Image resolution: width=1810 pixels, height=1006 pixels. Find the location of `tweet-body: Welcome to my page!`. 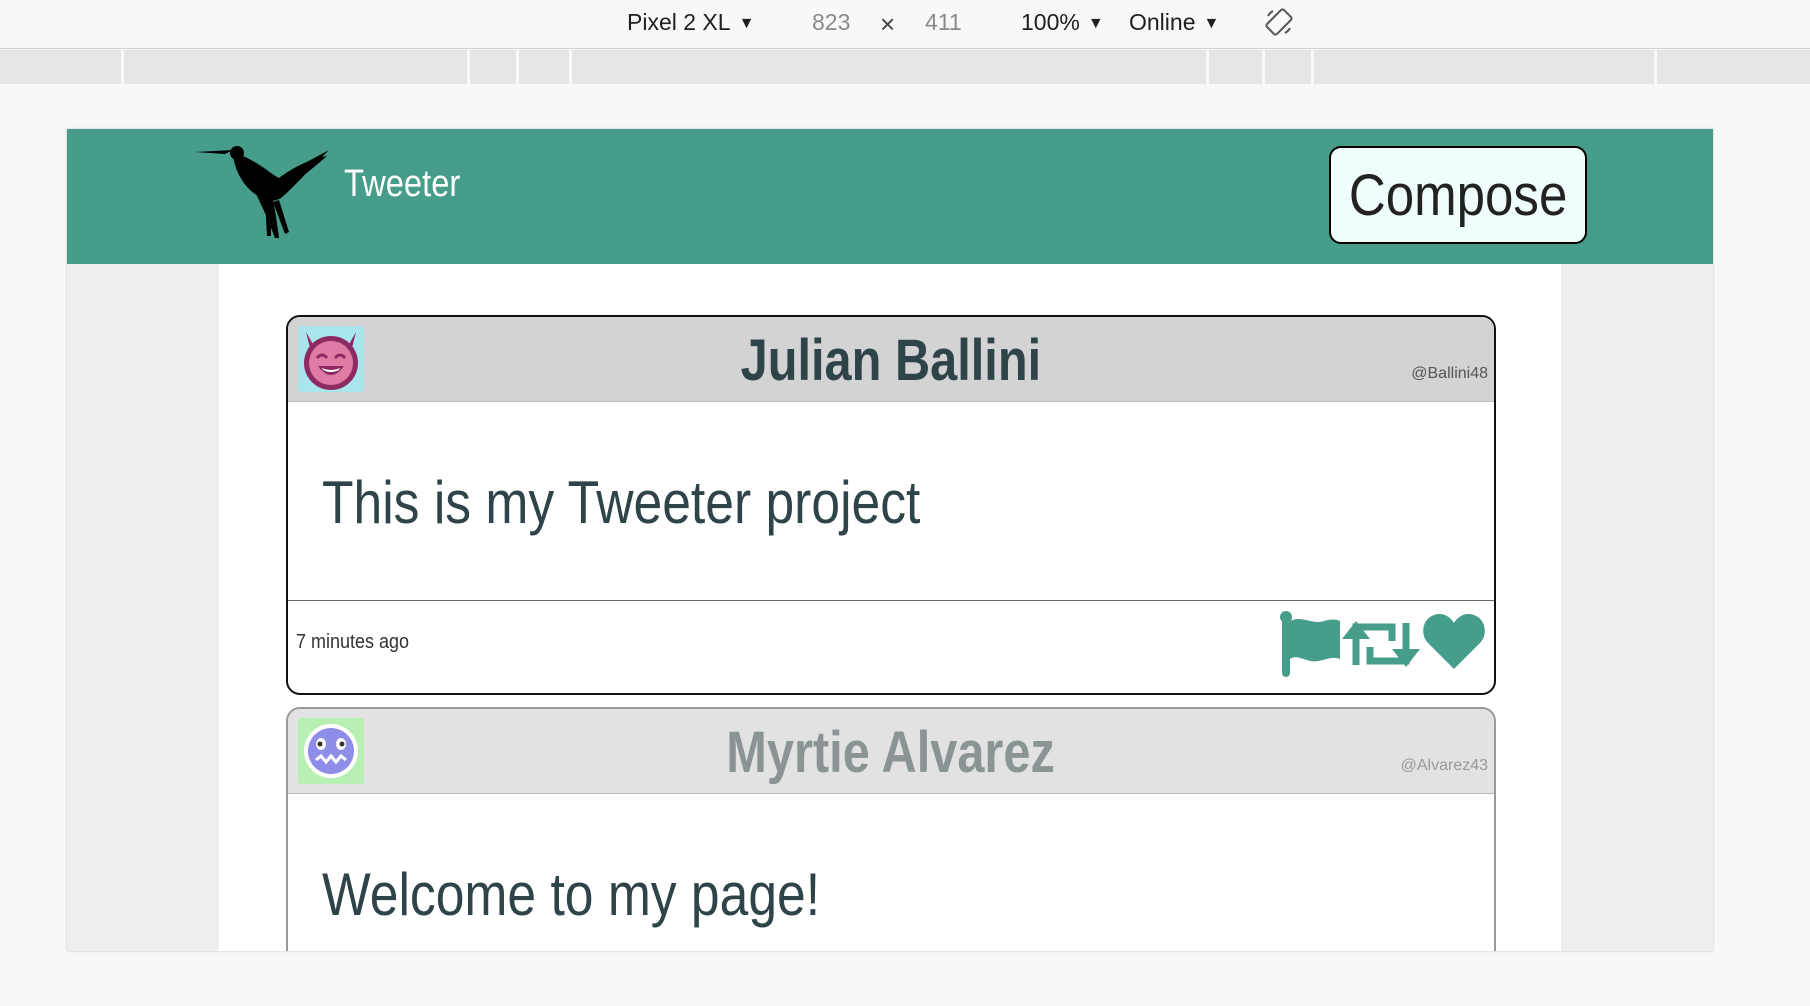

tweet-body: Welcome to my page! is located at coordinates (891, 872).